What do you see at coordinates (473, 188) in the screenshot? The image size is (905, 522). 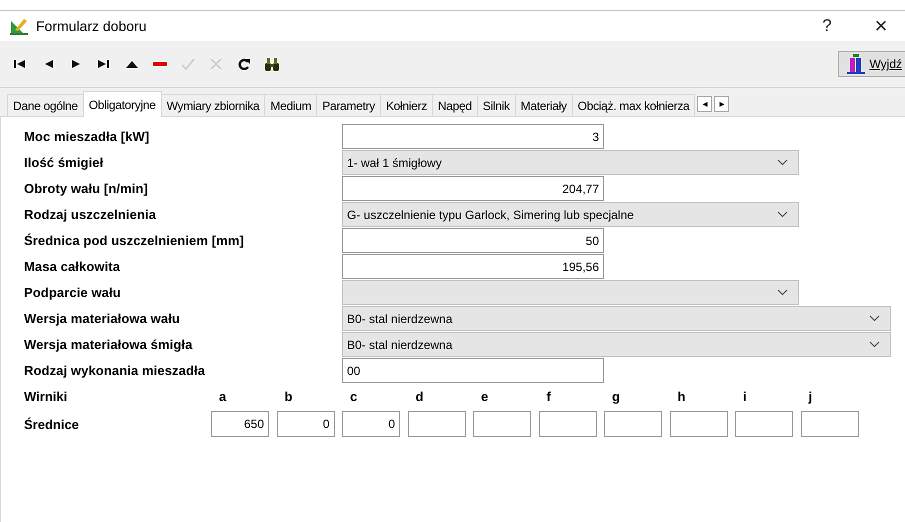 I see `number-field: 204,77` at bounding box center [473, 188].